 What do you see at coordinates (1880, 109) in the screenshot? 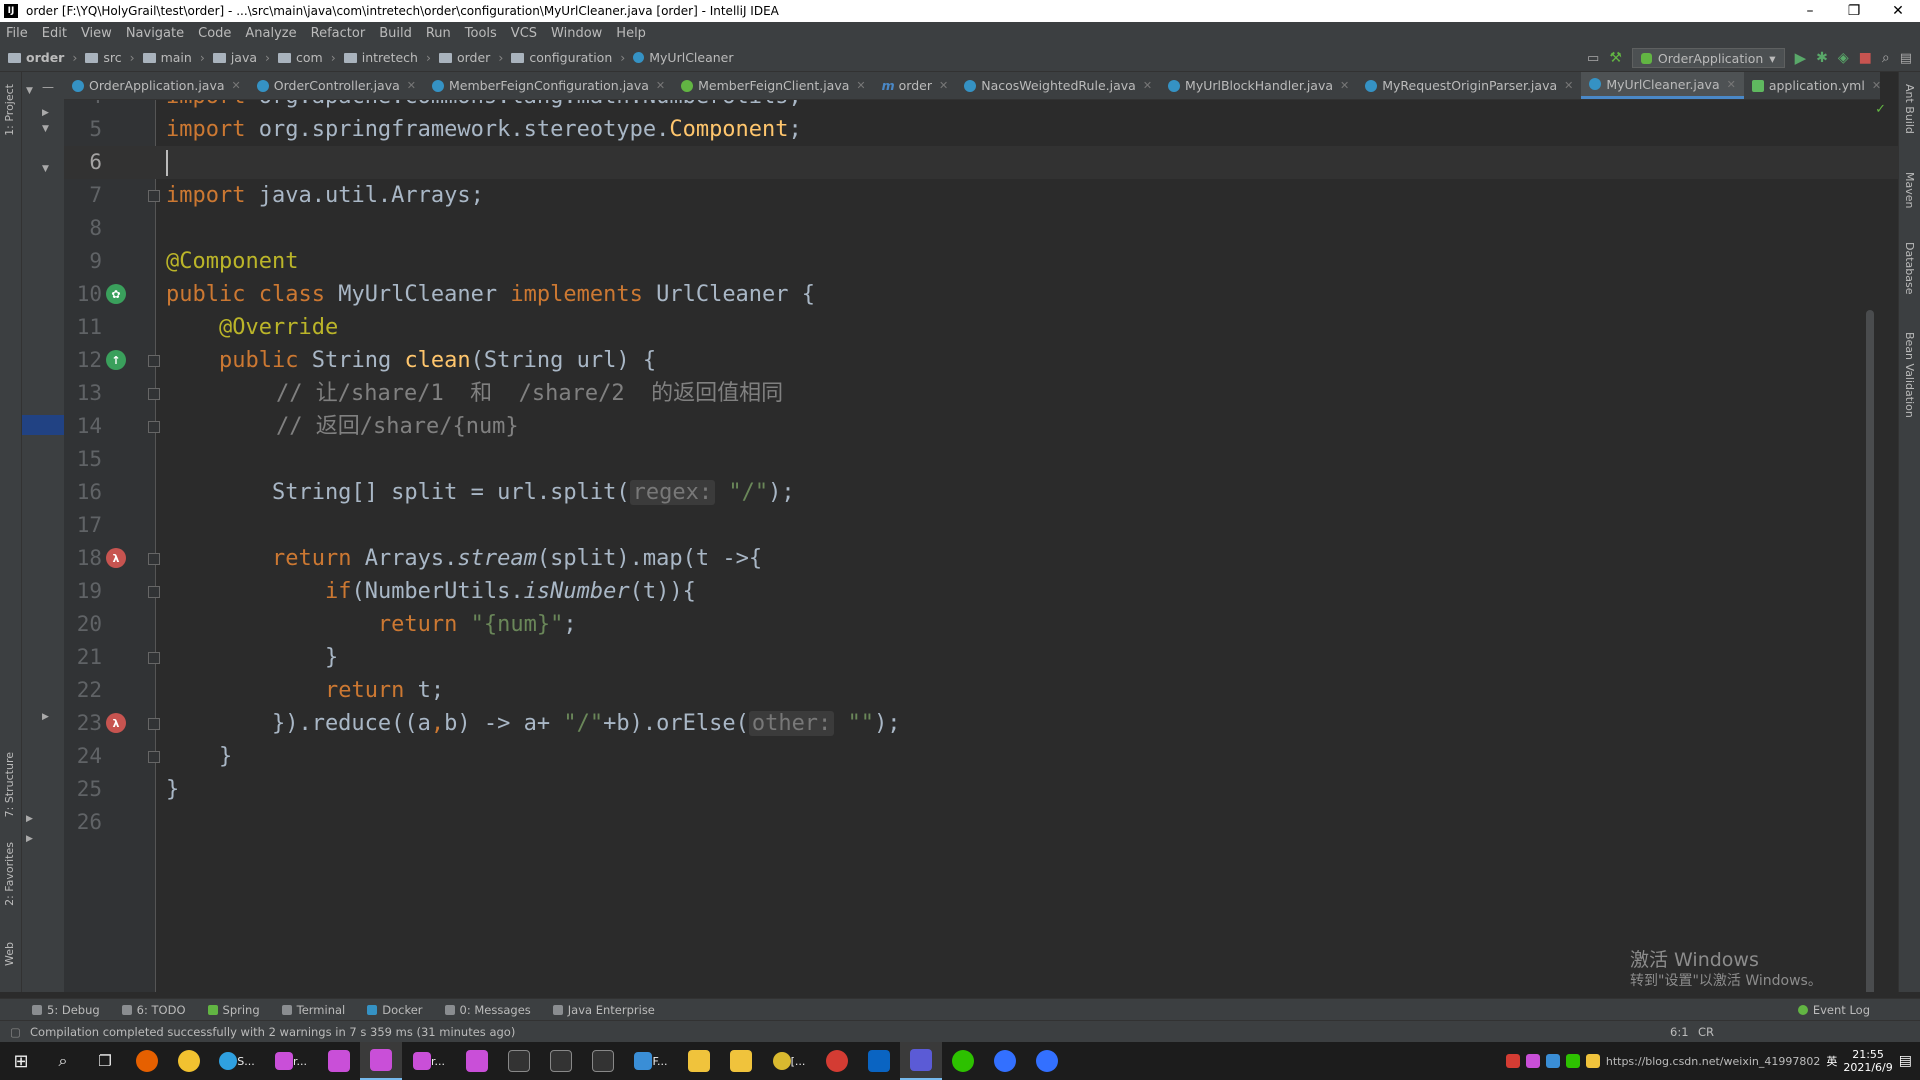
I see `inspection-ok-icon: ✓` at bounding box center [1880, 109].